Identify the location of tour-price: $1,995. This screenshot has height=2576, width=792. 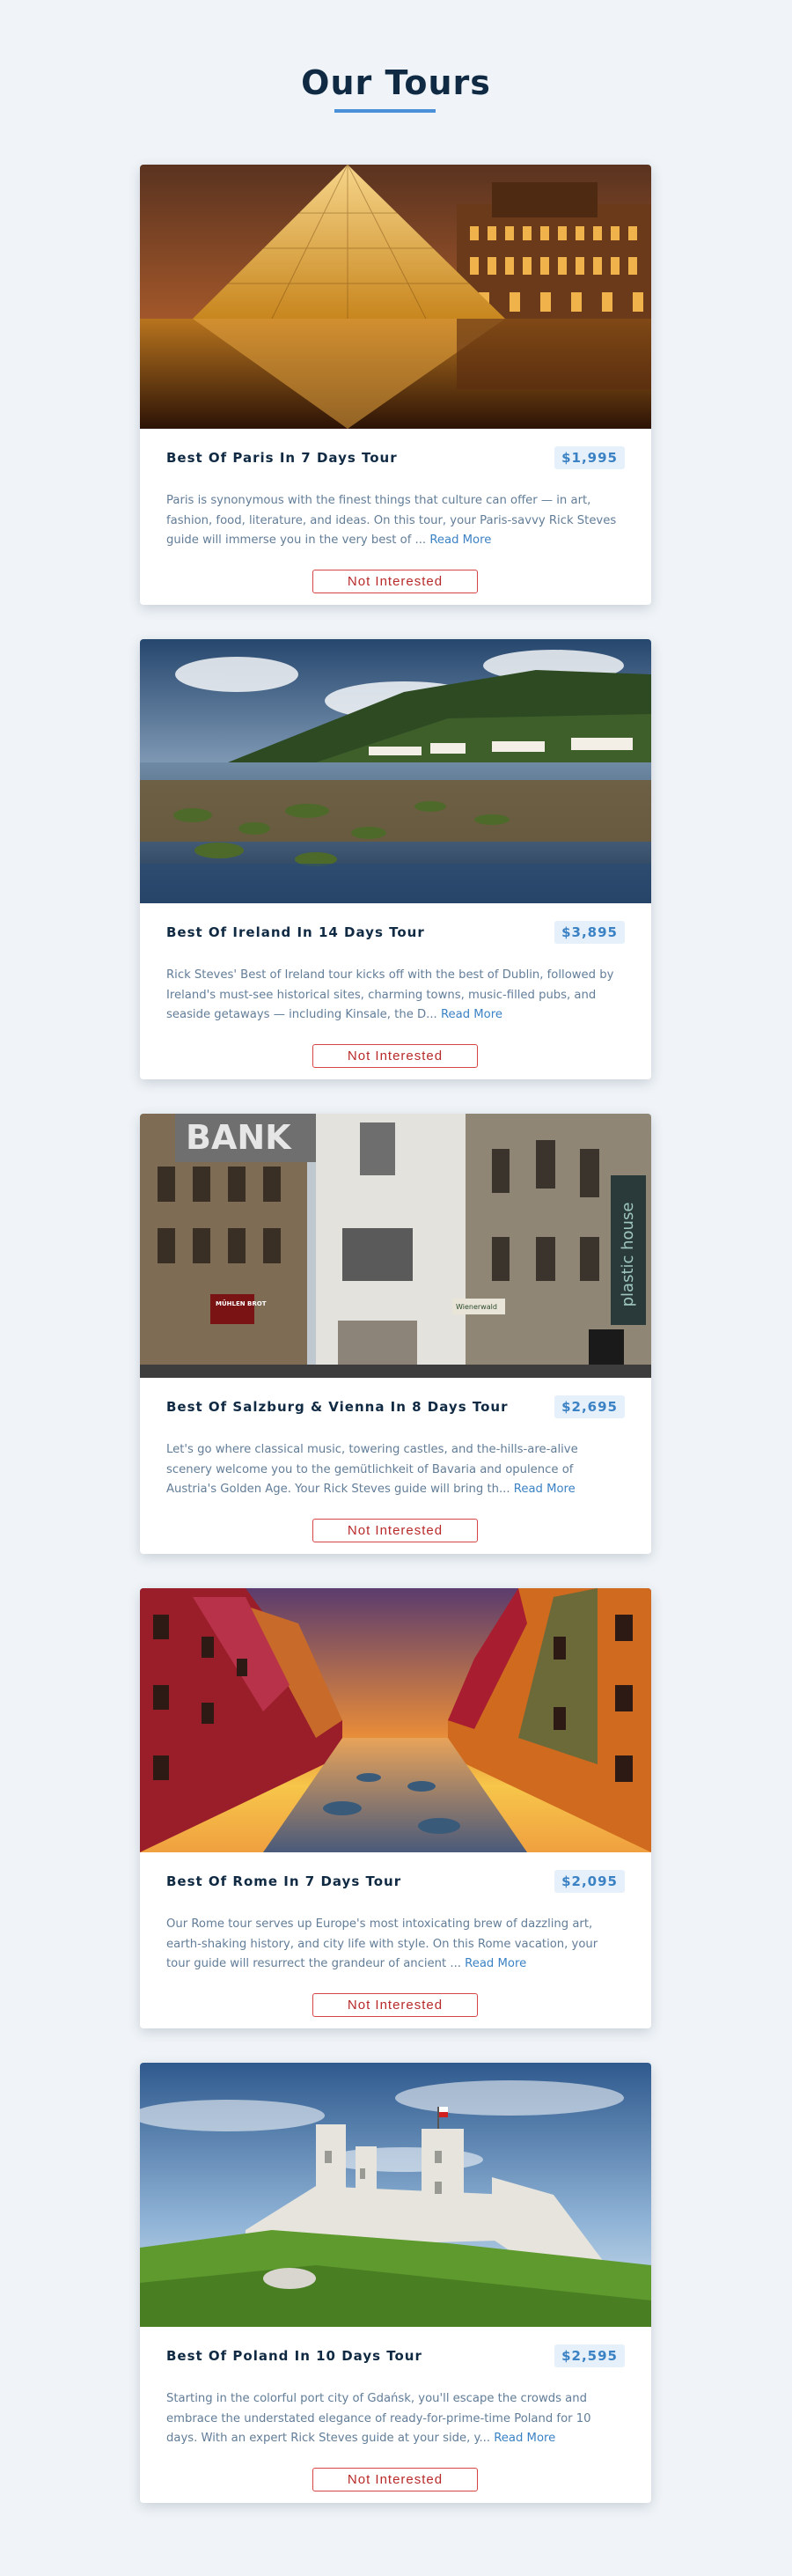
(590, 457).